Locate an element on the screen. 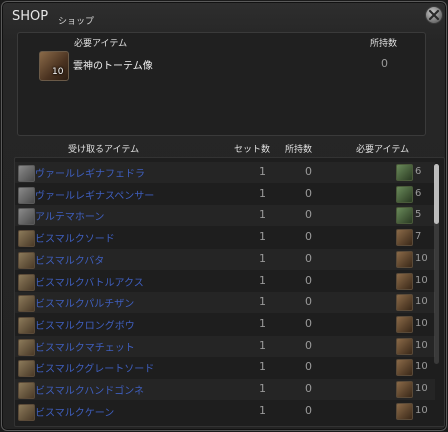 The image size is (448, 432). bow-icon is located at coordinates (26, 325).